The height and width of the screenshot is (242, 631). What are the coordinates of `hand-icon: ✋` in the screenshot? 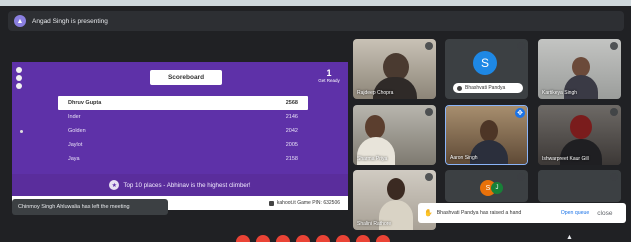 It's located at (428, 213).